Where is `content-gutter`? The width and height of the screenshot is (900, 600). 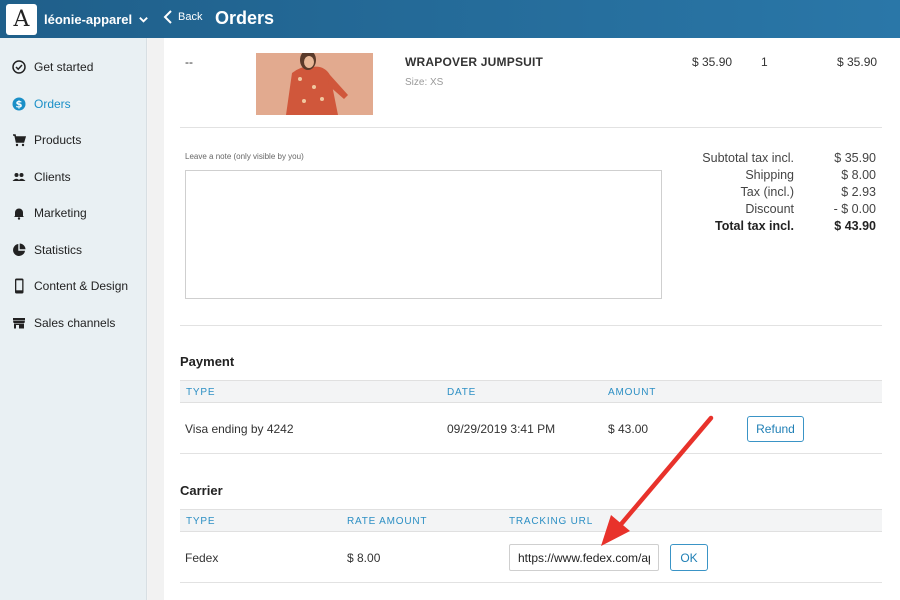 content-gutter is located at coordinates (156, 319).